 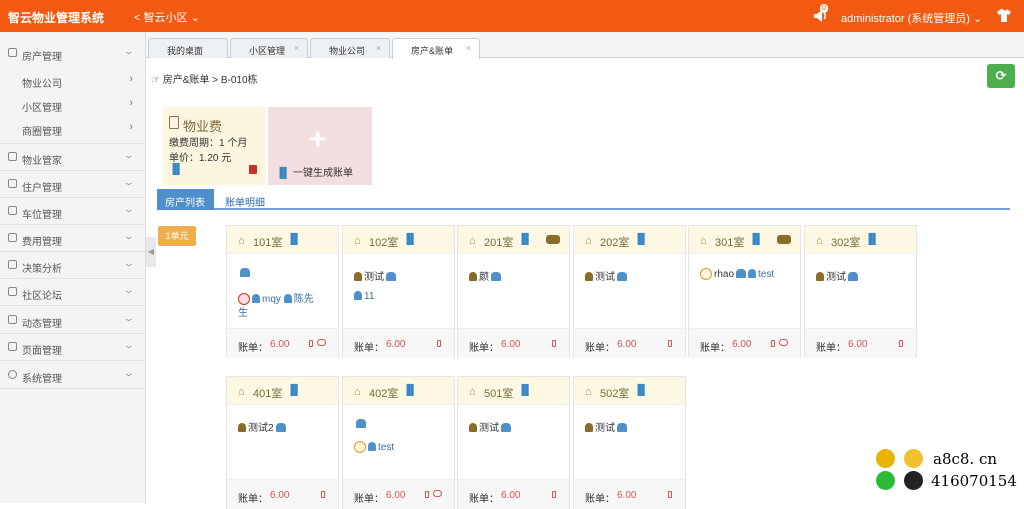 What do you see at coordinates (73, 81) in the screenshot?
I see `sidebar-subitem-company: 物业公司 ›` at bounding box center [73, 81].